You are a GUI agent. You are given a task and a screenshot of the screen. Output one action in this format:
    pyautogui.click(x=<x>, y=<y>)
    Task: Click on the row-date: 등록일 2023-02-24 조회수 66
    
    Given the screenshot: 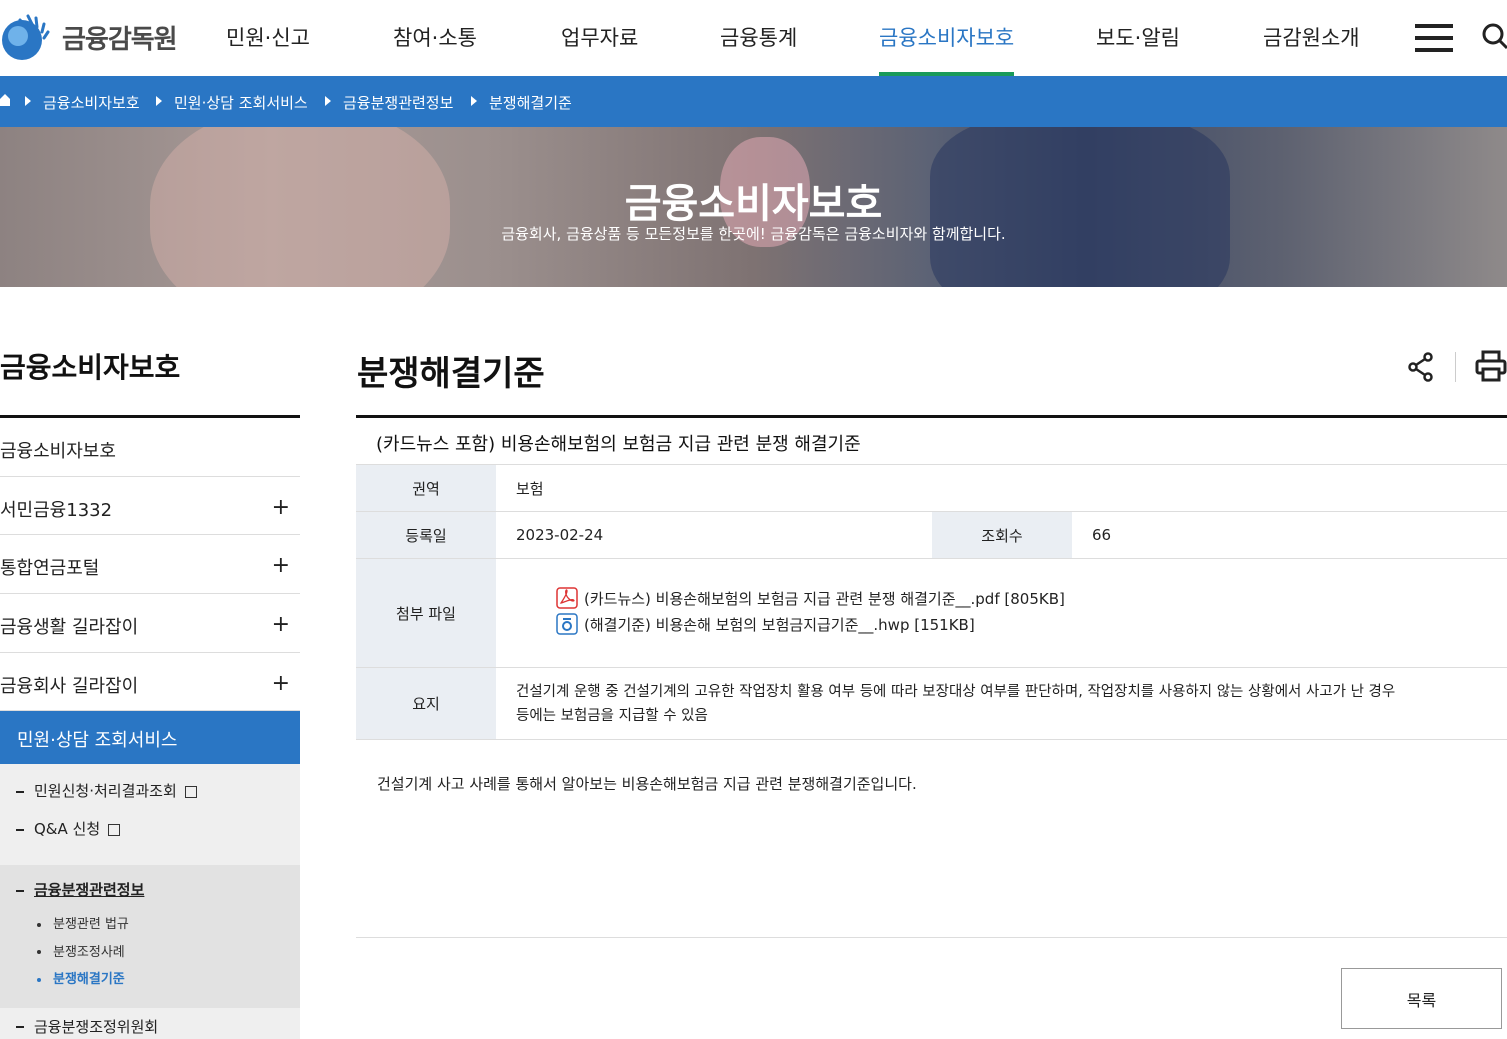 What is the action you would take?
    pyautogui.click(x=931, y=535)
    